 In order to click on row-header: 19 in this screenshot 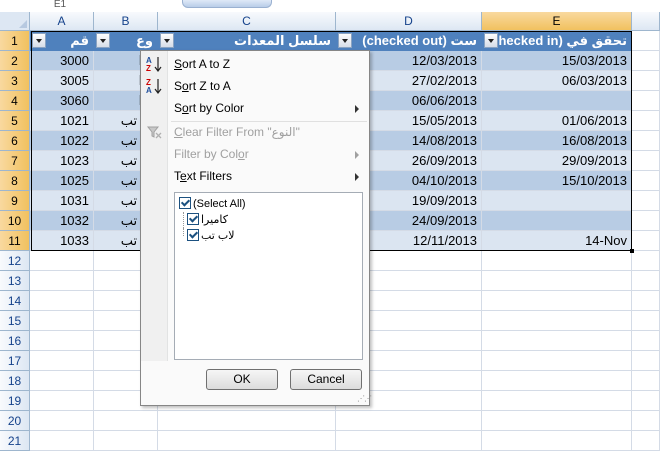, I will do `click(15, 401)`.